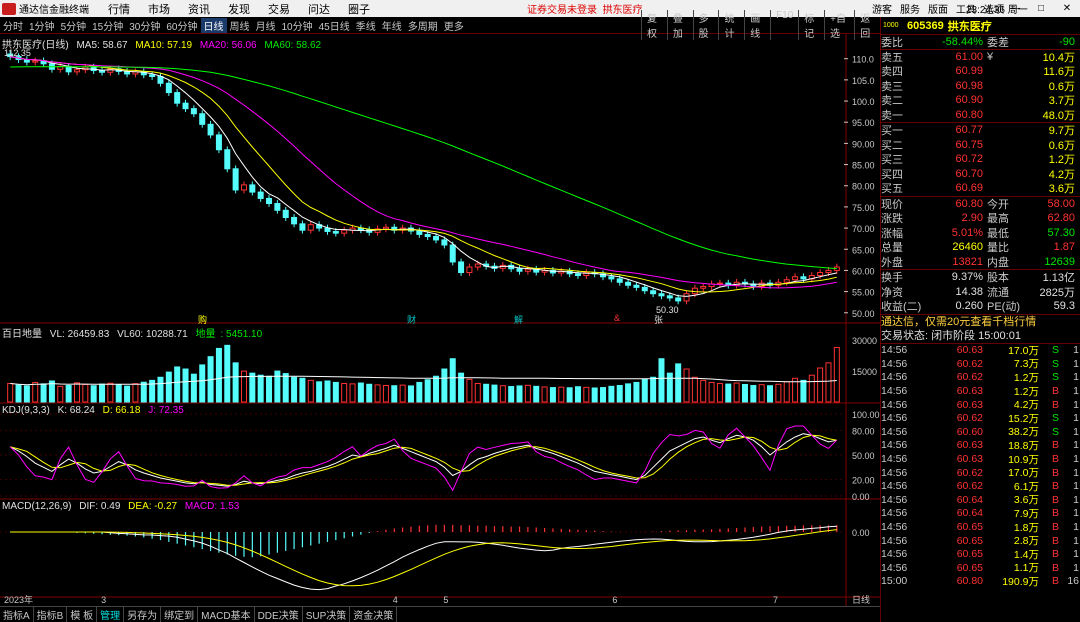 This screenshot has height=622, width=1080. Describe the element at coordinates (1041, 8) in the screenshot. I see `maximize-icon: □` at that location.